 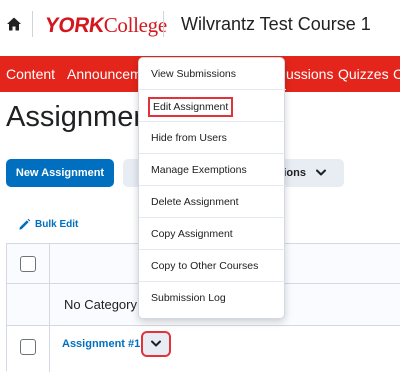 What do you see at coordinates (191, 107) in the screenshot?
I see `menu-item-label: Edit Assignment` at bounding box center [191, 107].